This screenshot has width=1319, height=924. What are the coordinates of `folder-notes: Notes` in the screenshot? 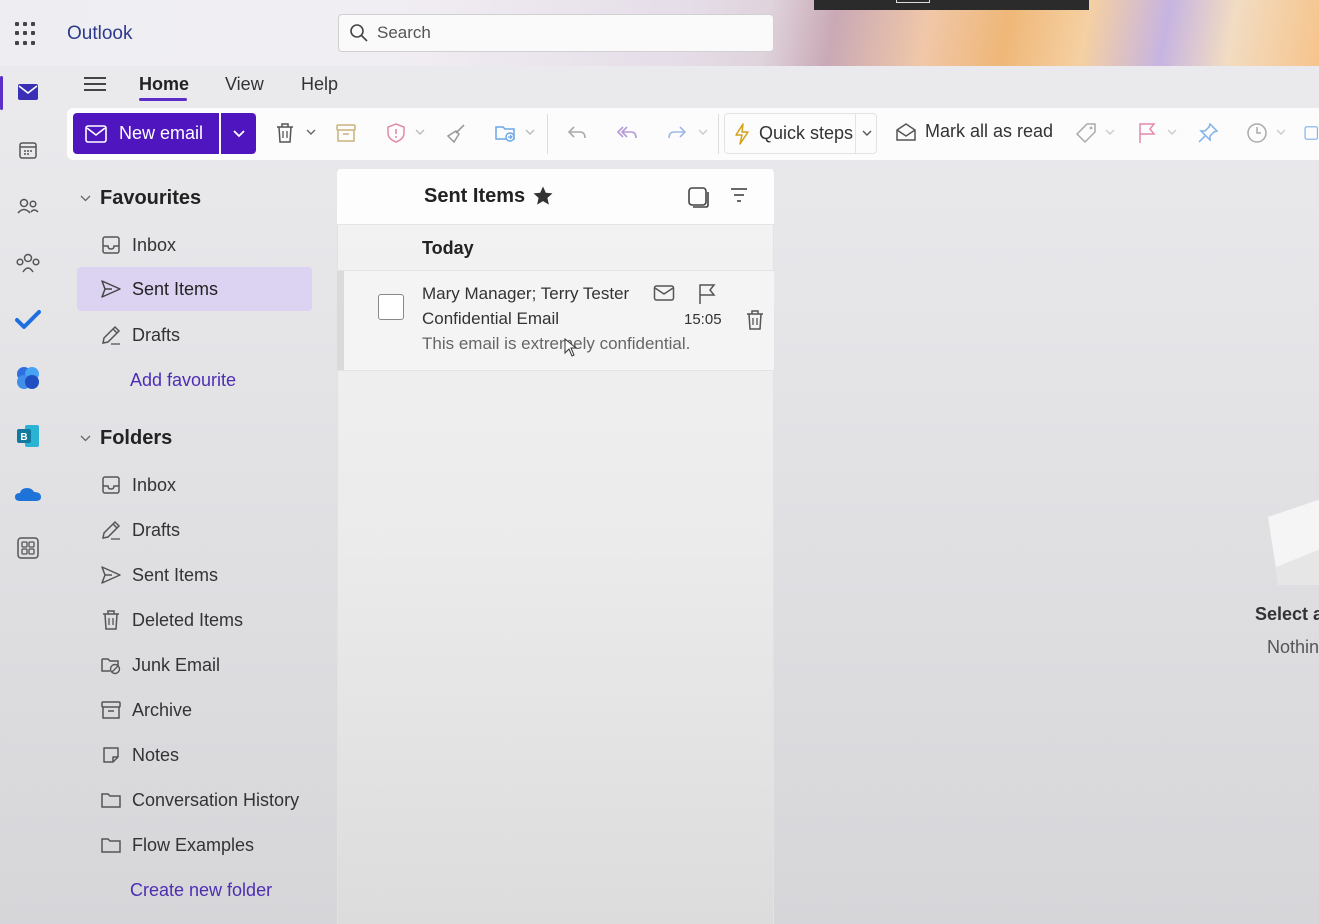 It's located at (194, 755).